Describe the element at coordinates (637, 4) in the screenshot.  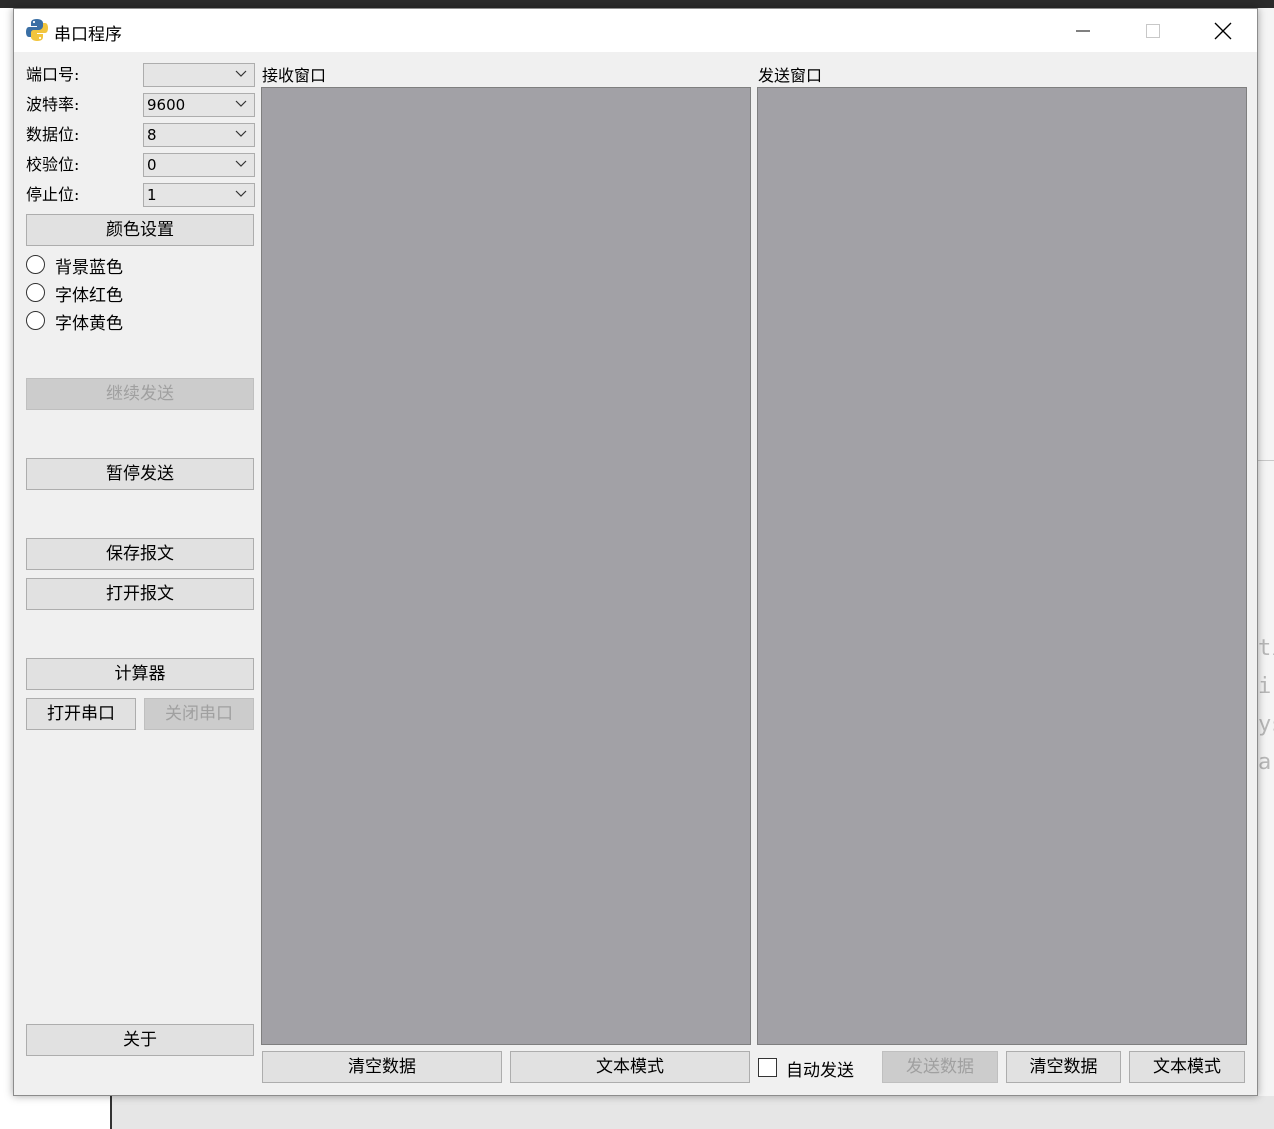
I see `background-taskbar` at that location.